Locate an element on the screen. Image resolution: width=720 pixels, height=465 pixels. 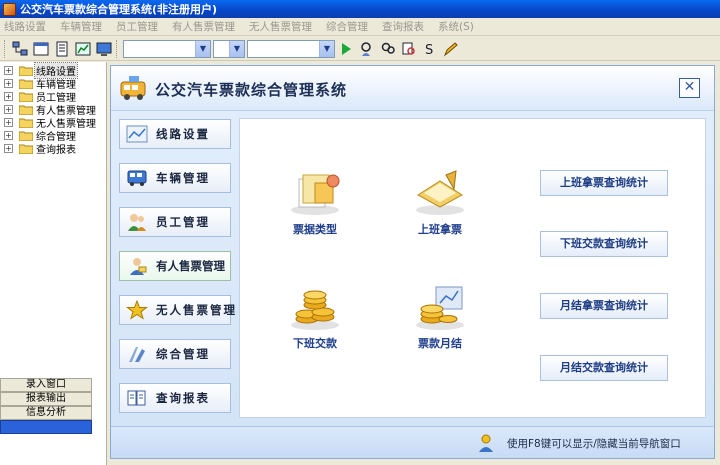
menu-system: 系统(S) is located at coordinates (456, 26).